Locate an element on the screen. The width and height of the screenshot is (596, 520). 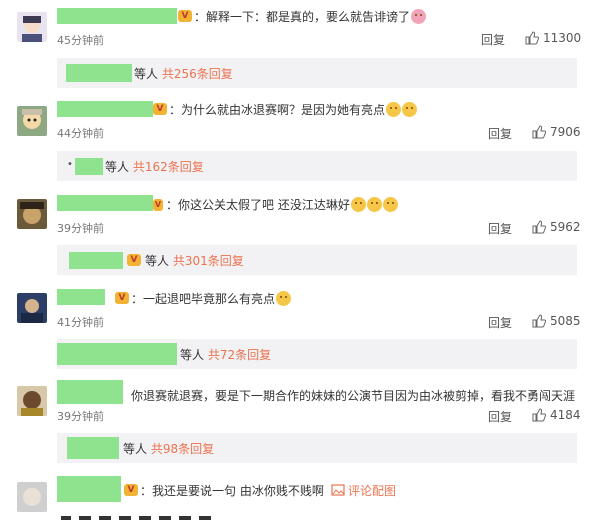
reply-summary-box: 等人 共72条回复 is located at coordinates (317, 354).